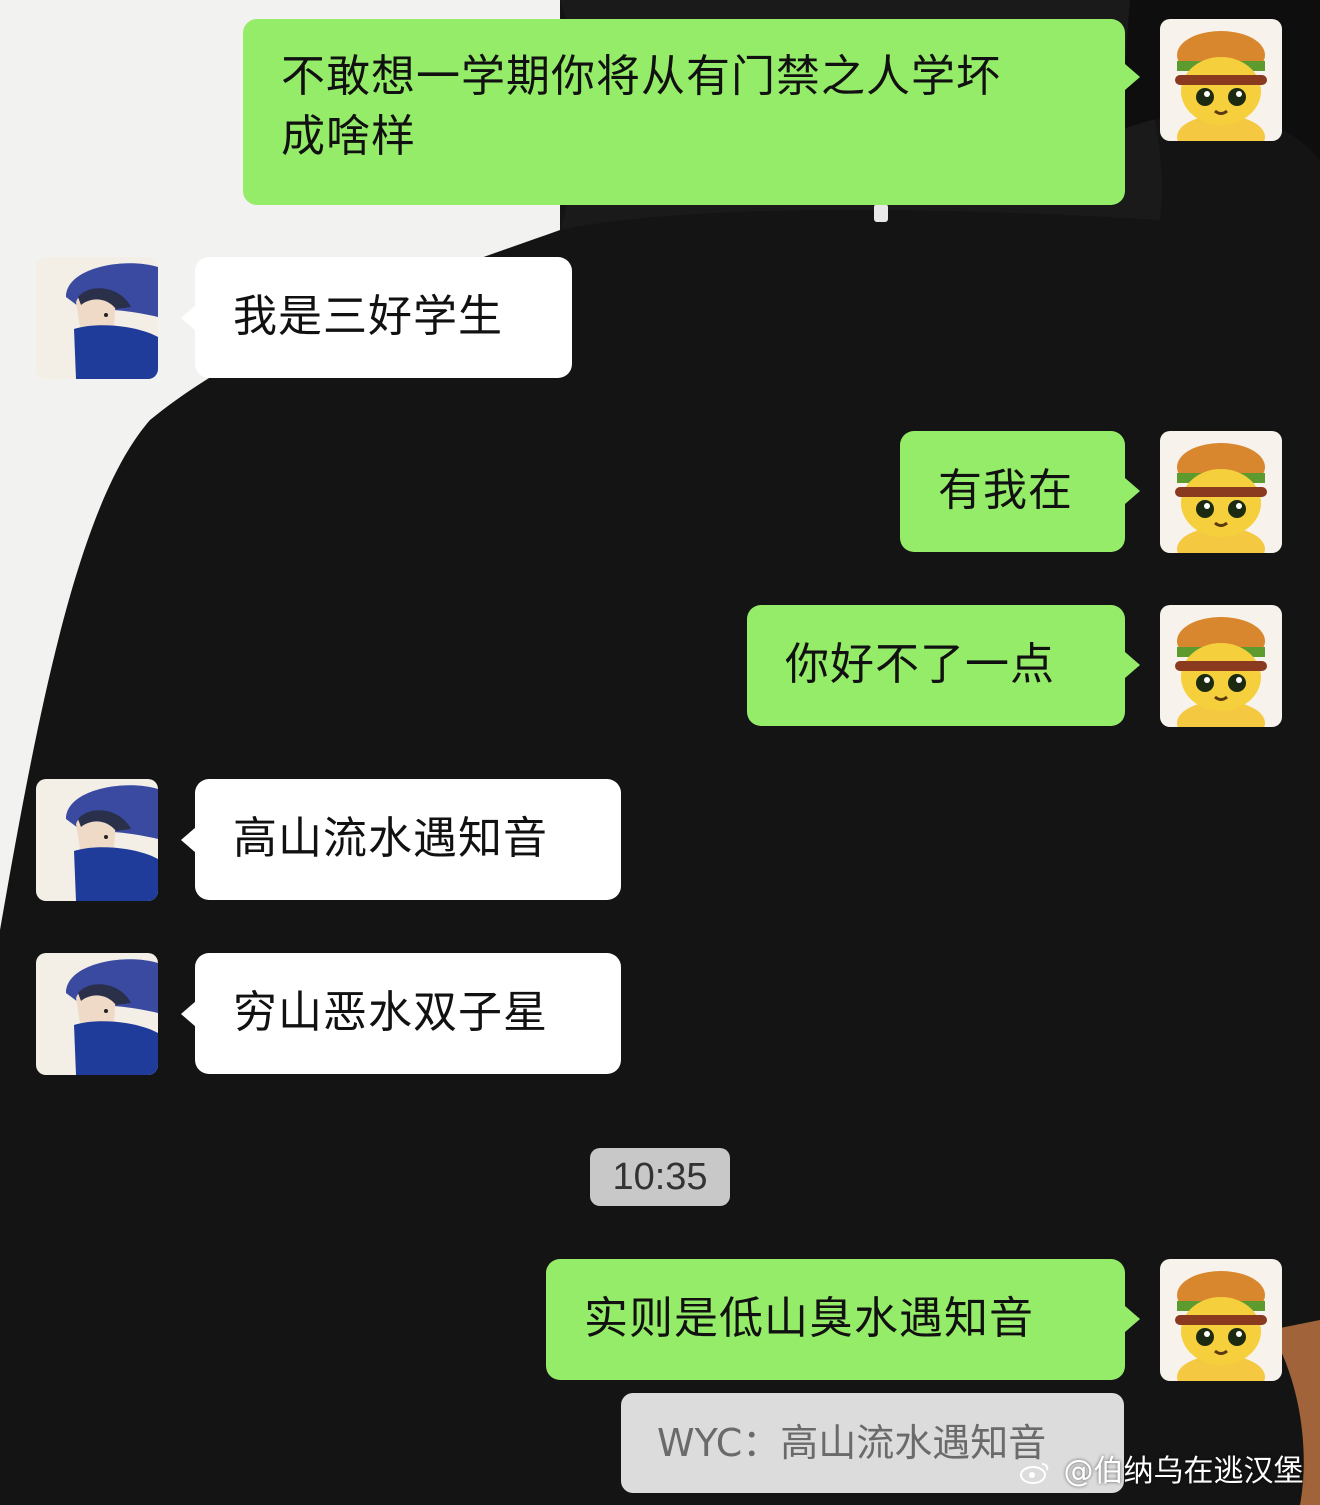 The image size is (1320, 1505). I want to click on weibo-logo-icon, so click(1040, 1471).